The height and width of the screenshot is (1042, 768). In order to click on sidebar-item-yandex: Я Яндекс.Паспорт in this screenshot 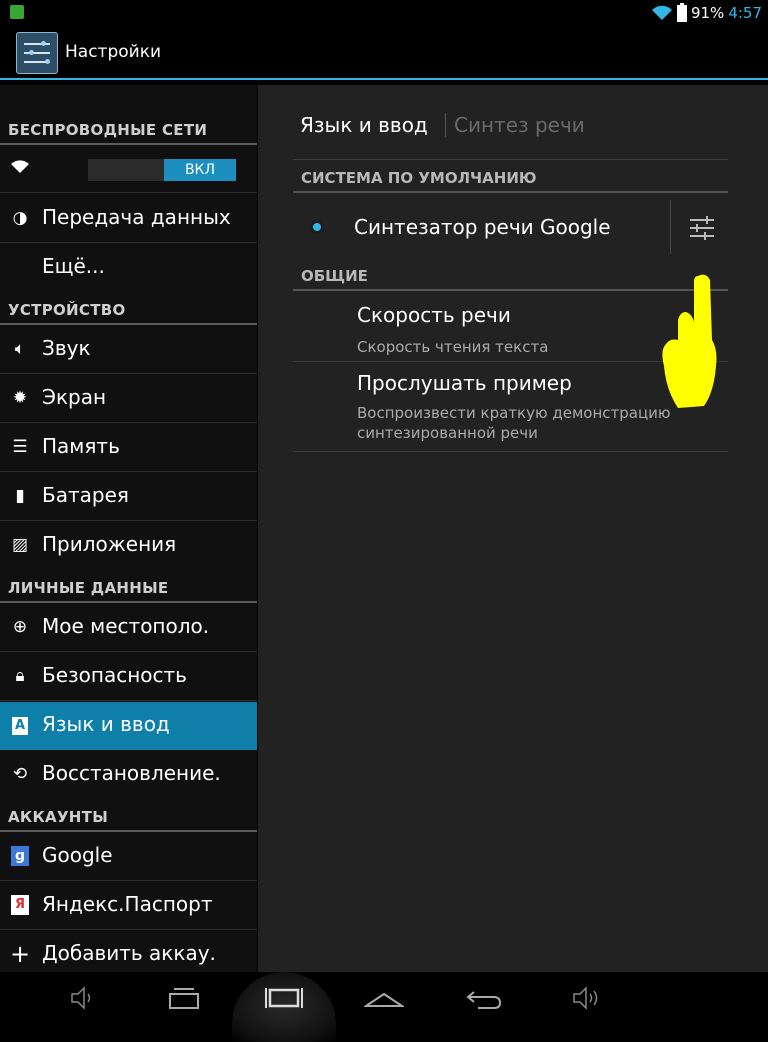, I will do `click(128, 906)`.